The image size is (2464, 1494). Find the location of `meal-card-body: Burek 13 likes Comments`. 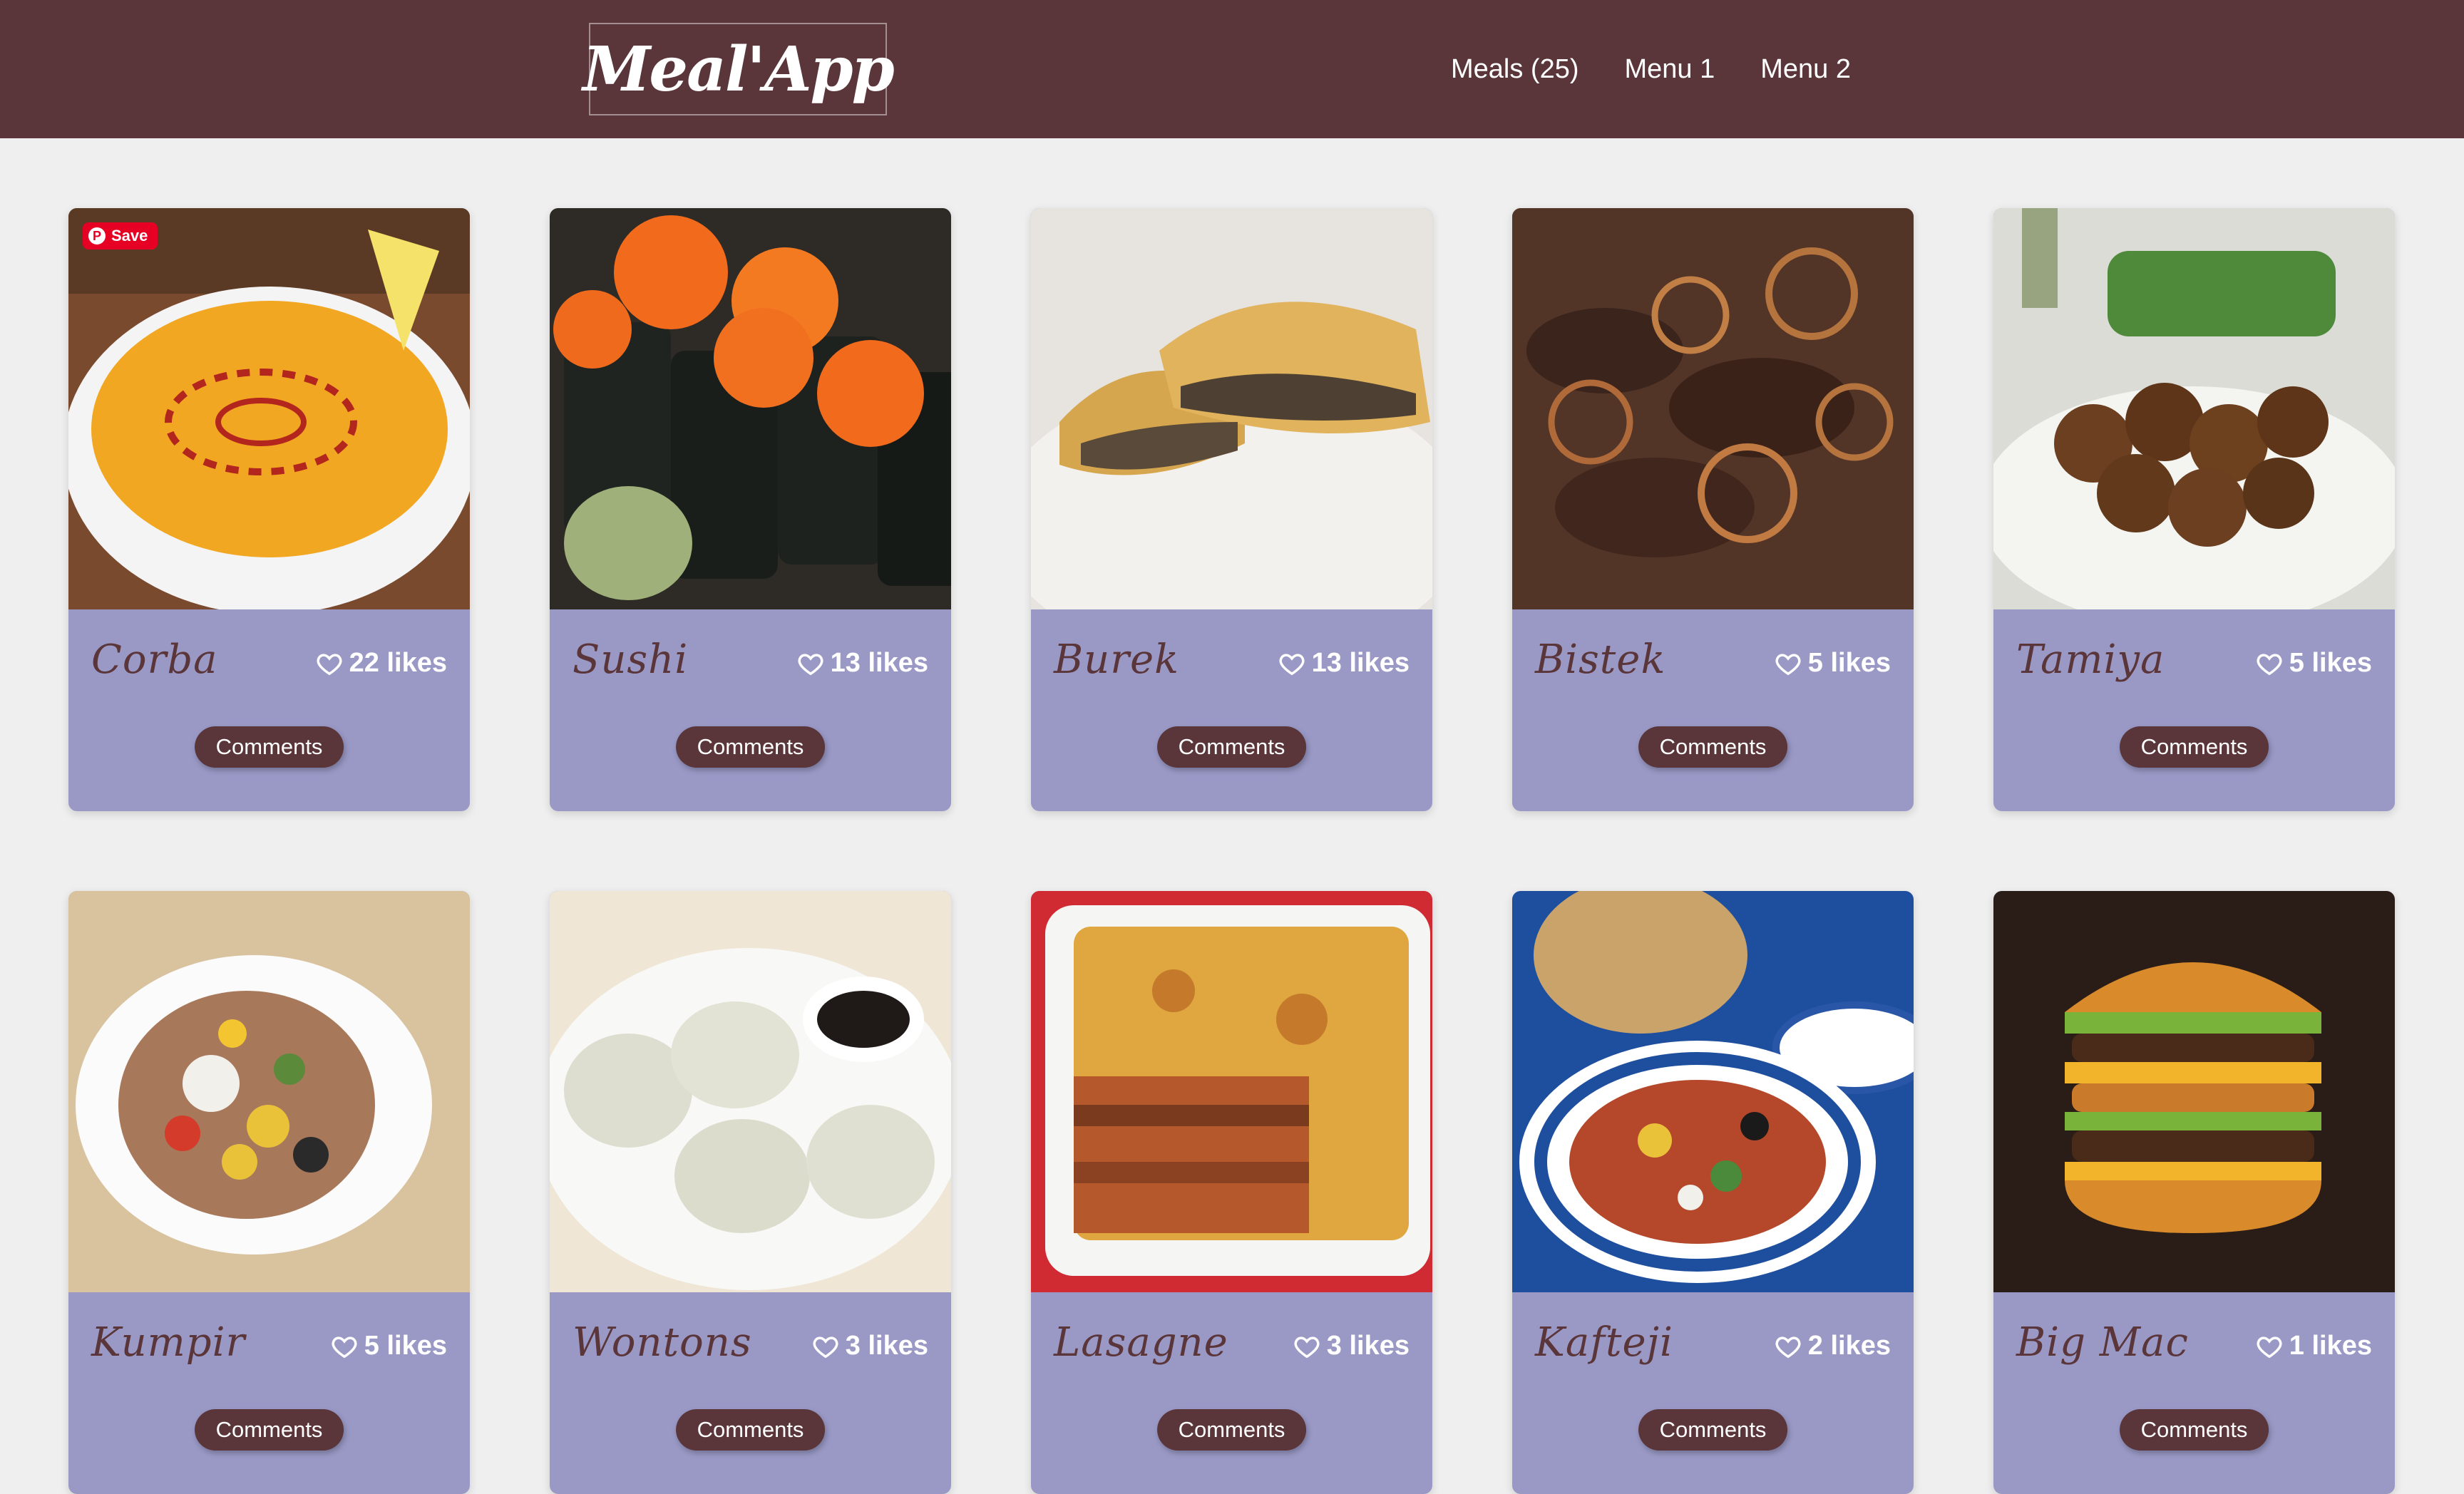

meal-card-body: Burek 13 likes Comments is located at coordinates (1231, 710).